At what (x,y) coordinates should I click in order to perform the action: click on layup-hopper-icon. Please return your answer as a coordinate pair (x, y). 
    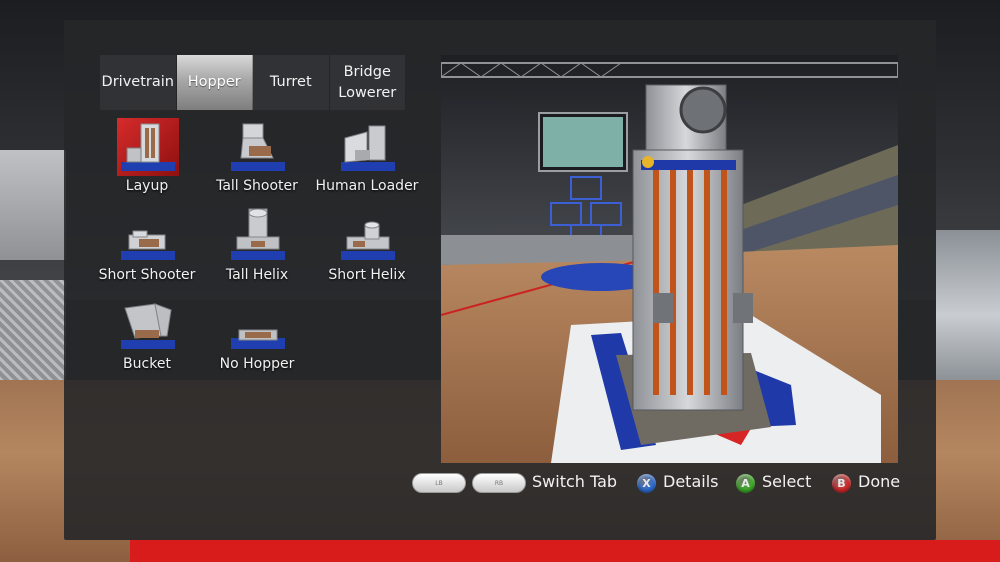
    Looking at the image, I should click on (148, 147).